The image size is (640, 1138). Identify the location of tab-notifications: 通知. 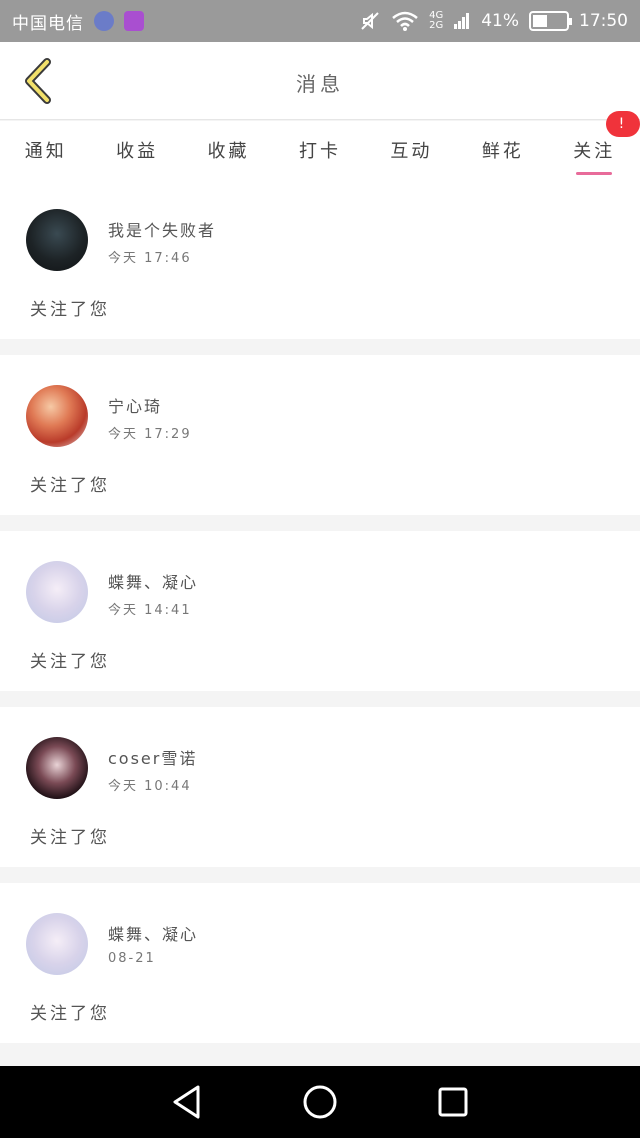
(45, 150).